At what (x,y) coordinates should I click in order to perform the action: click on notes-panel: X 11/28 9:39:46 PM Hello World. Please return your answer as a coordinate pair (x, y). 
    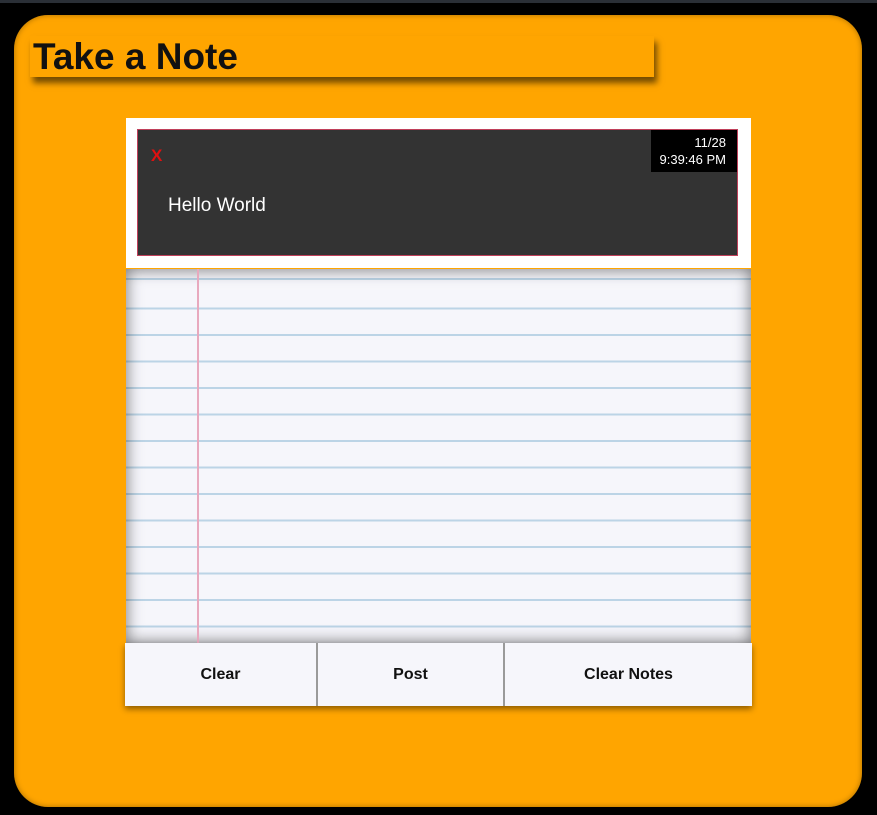
    Looking at the image, I should click on (438, 193).